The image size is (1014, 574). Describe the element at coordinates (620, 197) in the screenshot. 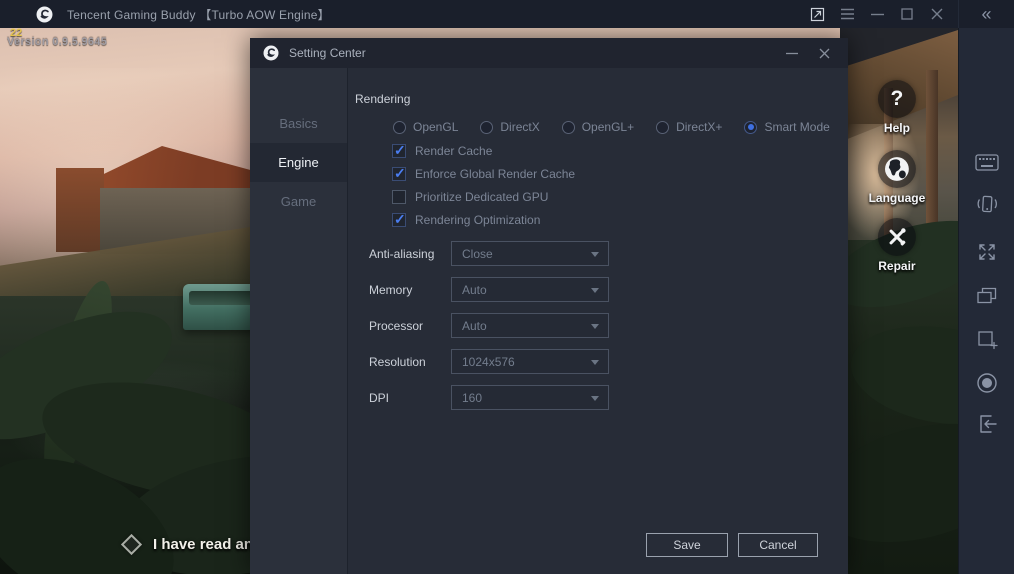

I see `checkbox-prioritize-dedicated-gpu: Prioritize Dedicated GPU` at that location.